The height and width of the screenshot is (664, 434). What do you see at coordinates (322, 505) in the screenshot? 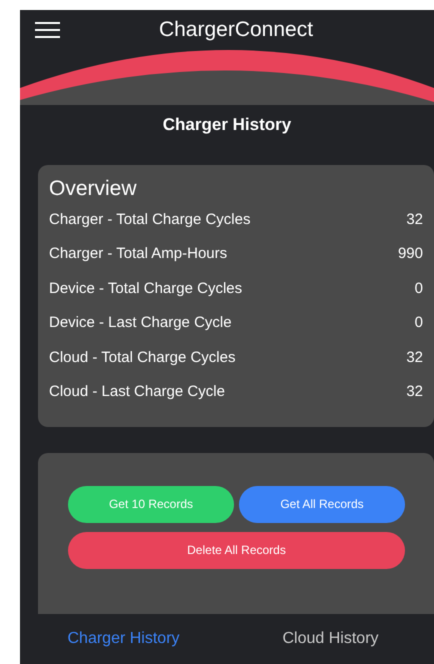
I see `action-button: Get All Records` at bounding box center [322, 505].